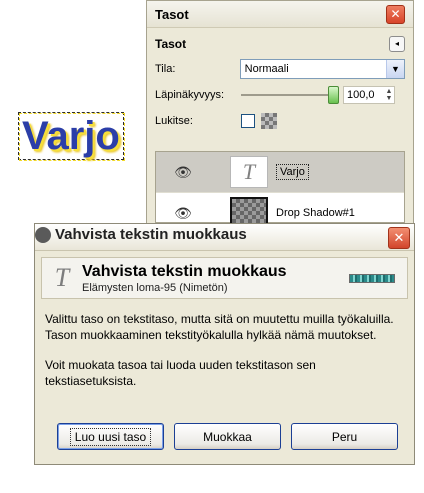  I want to click on dialog-header-title: Vahvista tekstin muokkaus, so click(184, 271).